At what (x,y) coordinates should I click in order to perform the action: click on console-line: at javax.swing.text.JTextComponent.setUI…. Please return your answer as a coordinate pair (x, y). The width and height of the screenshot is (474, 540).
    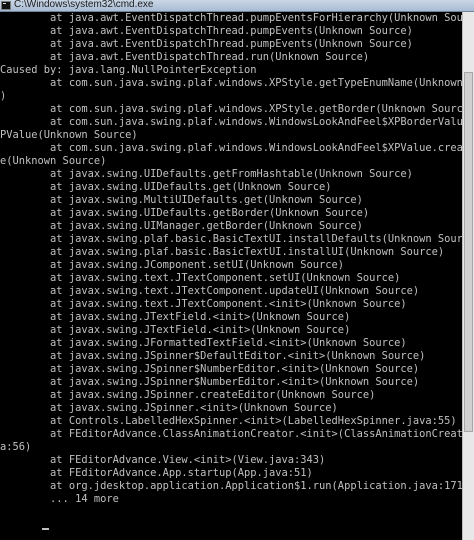
    Looking at the image, I should click on (200, 278).